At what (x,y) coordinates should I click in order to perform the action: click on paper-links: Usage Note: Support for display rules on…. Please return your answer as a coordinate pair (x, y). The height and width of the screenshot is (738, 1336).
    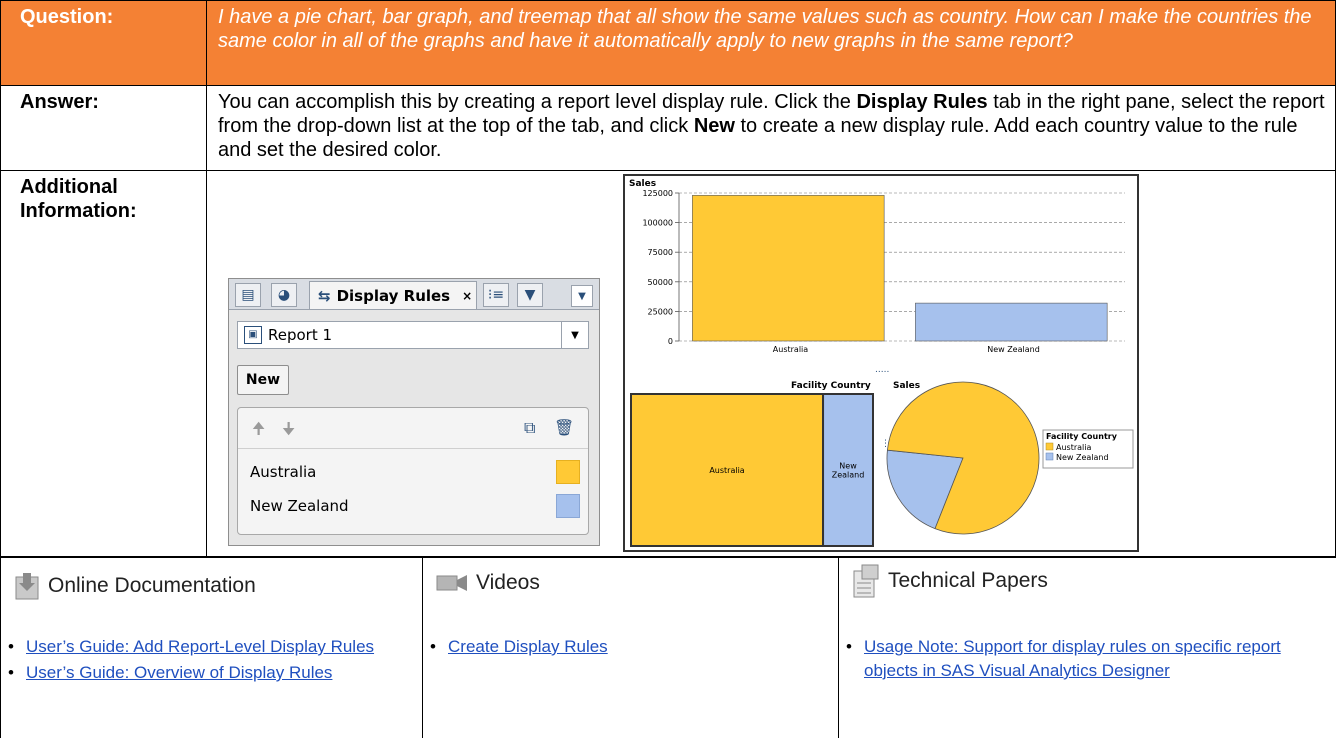
    Looking at the image, I should click on (1086, 660).